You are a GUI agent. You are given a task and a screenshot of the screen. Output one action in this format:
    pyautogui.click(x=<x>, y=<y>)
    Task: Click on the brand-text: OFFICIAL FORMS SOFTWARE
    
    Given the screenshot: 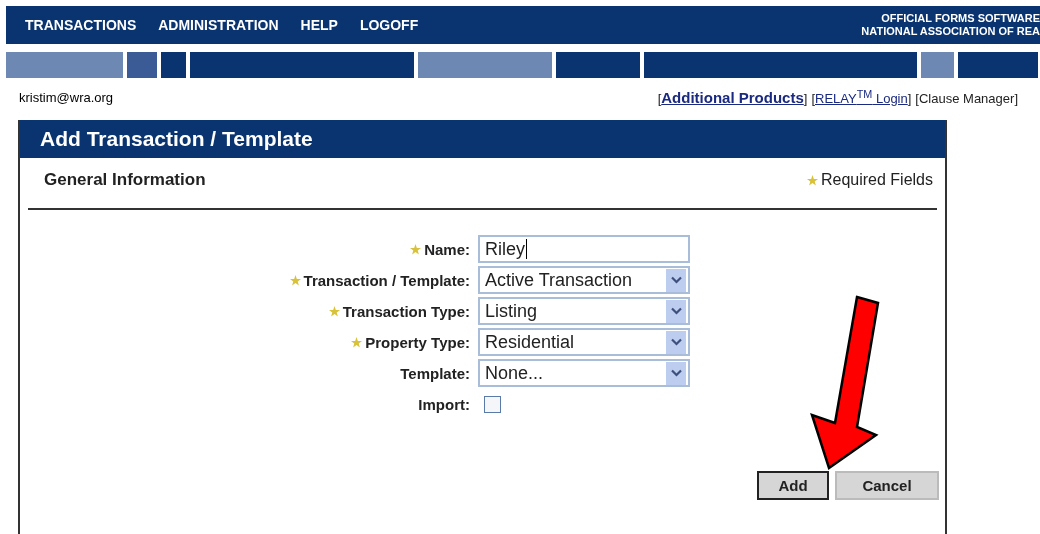 What is the action you would take?
    pyautogui.click(x=960, y=18)
    